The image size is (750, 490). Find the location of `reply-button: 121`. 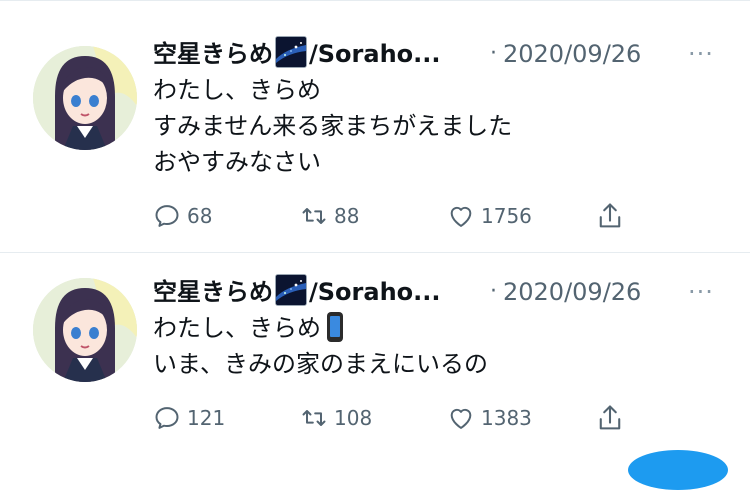

reply-button: 121 is located at coordinates (189, 418).